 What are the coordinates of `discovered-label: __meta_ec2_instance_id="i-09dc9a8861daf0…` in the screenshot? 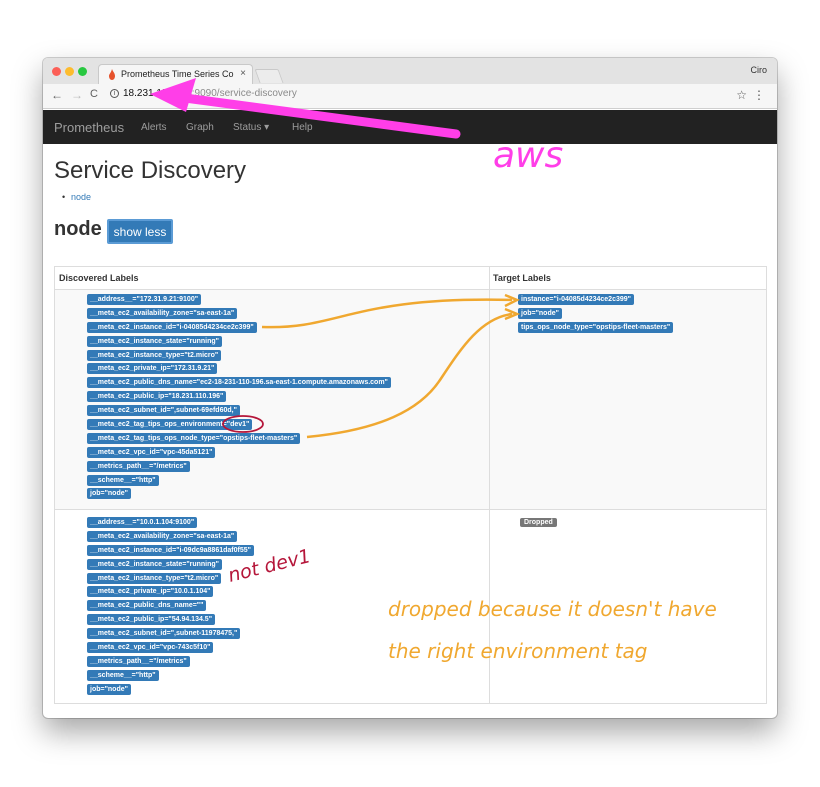 It's located at (170, 550).